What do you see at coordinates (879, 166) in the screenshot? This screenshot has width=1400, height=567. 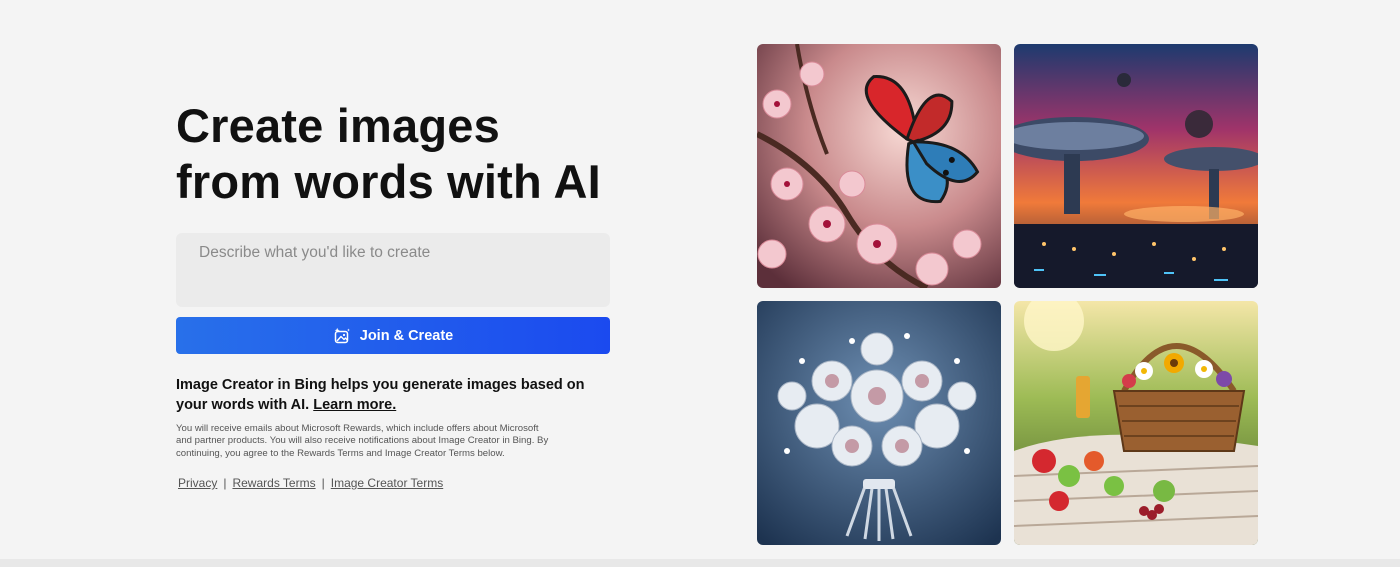 I see `butterfly-cherry-blossom-image` at bounding box center [879, 166].